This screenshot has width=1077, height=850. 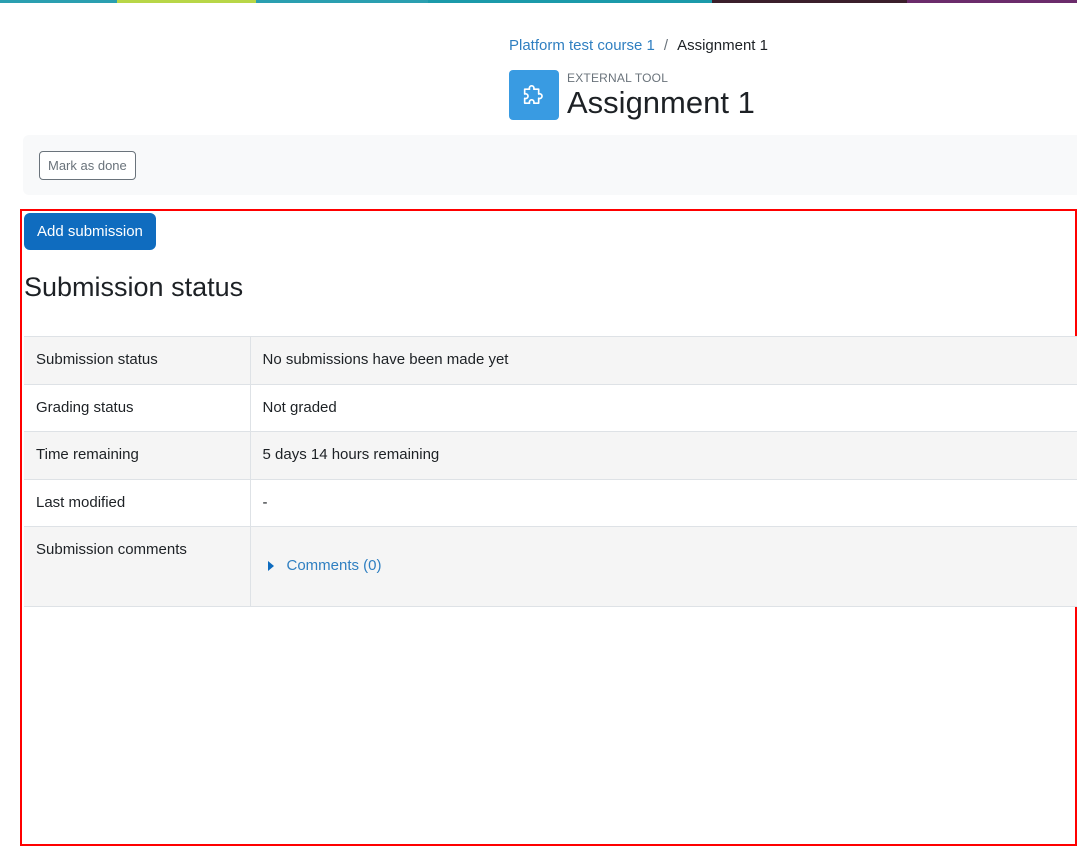 I want to click on table-row: Grading status Not graded, so click(x=550, y=408).